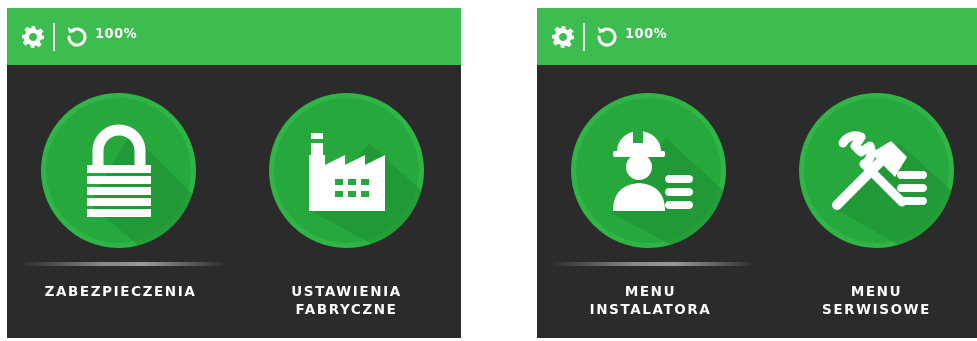  What do you see at coordinates (141, 186) in the screenshot?
I see `lock-icon` at bounding box center [141, 186].